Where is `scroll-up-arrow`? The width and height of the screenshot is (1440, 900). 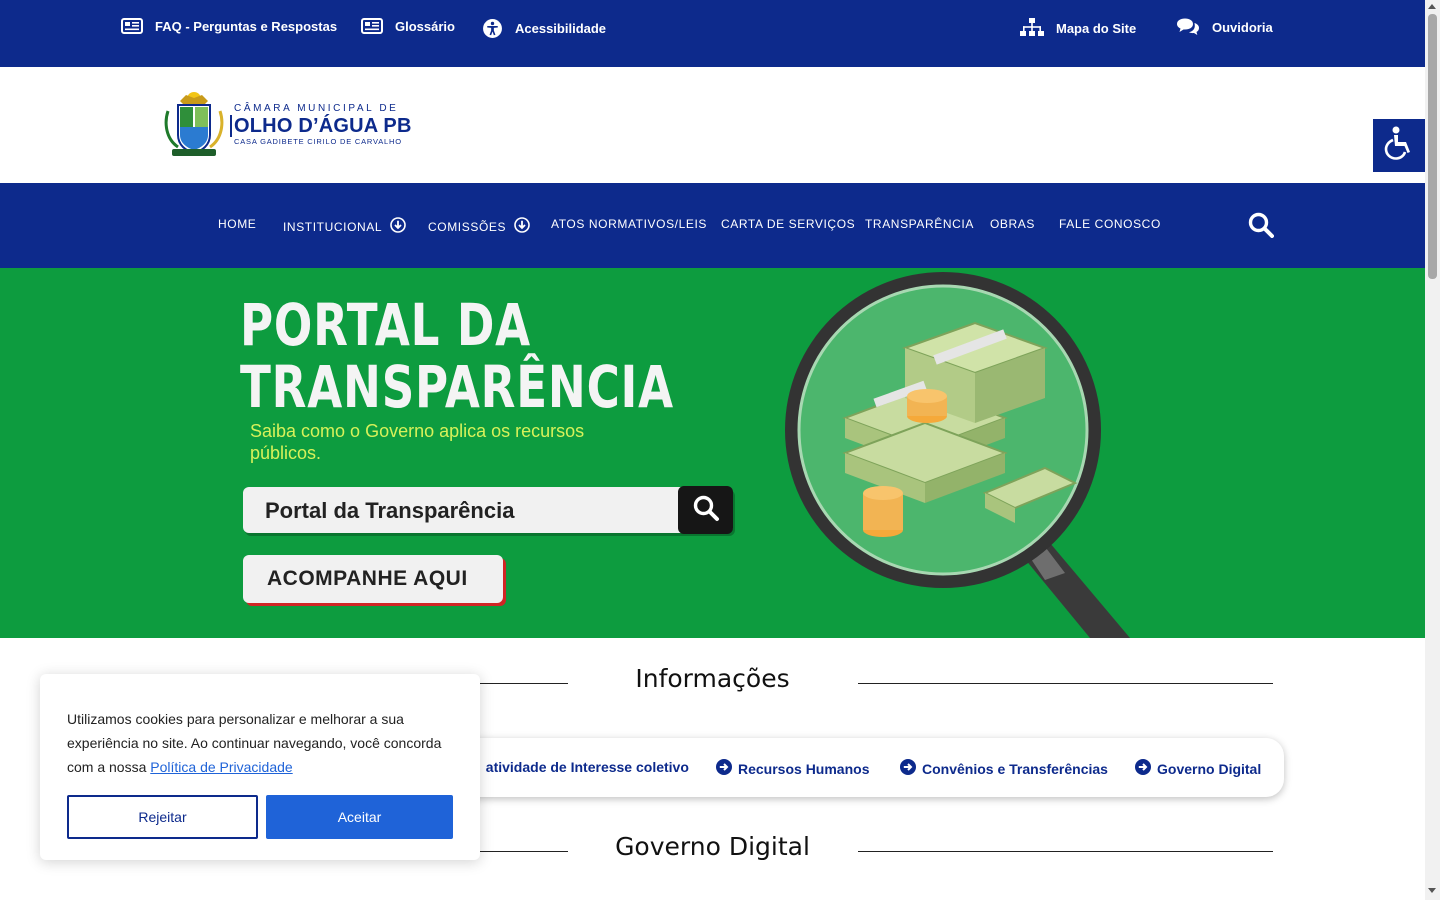
scroll-up-arrow is located at coordinates (1432, 6).